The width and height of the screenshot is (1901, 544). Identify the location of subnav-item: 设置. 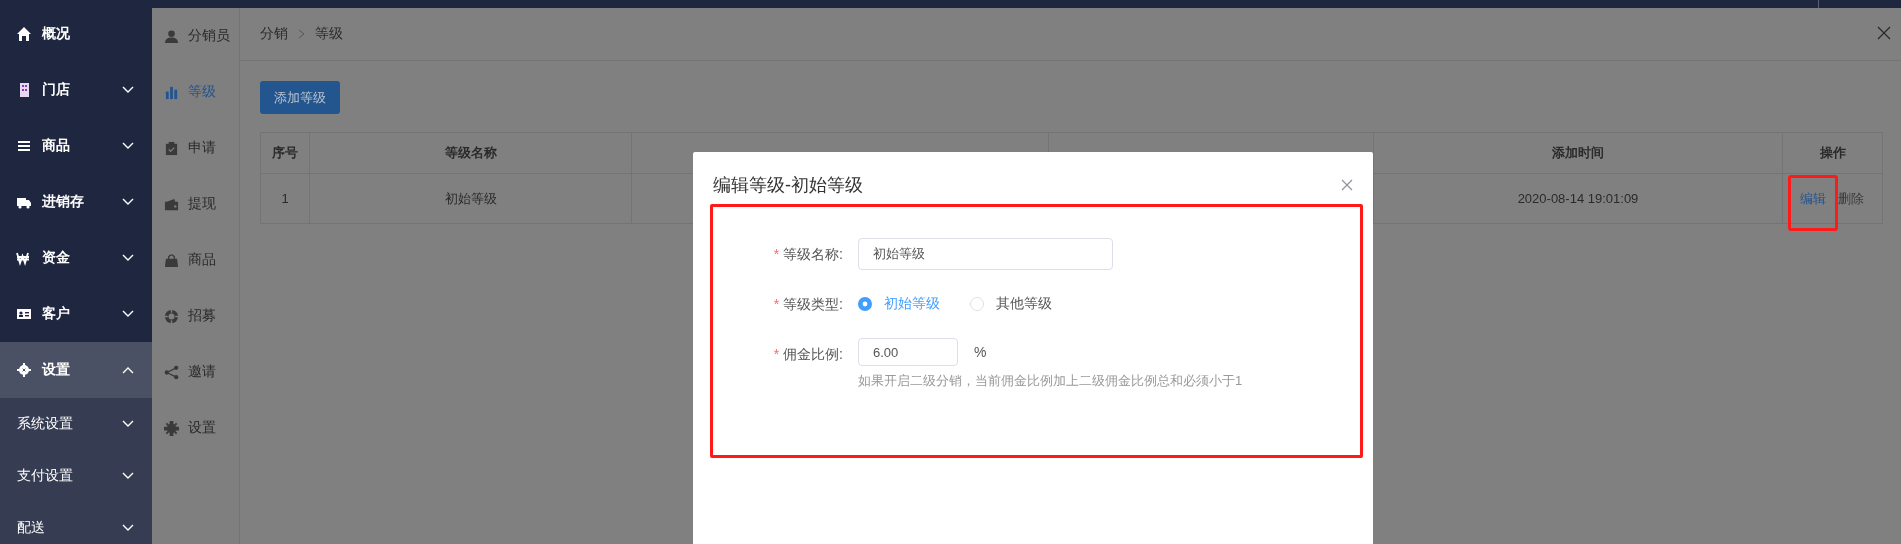
(195, 428).